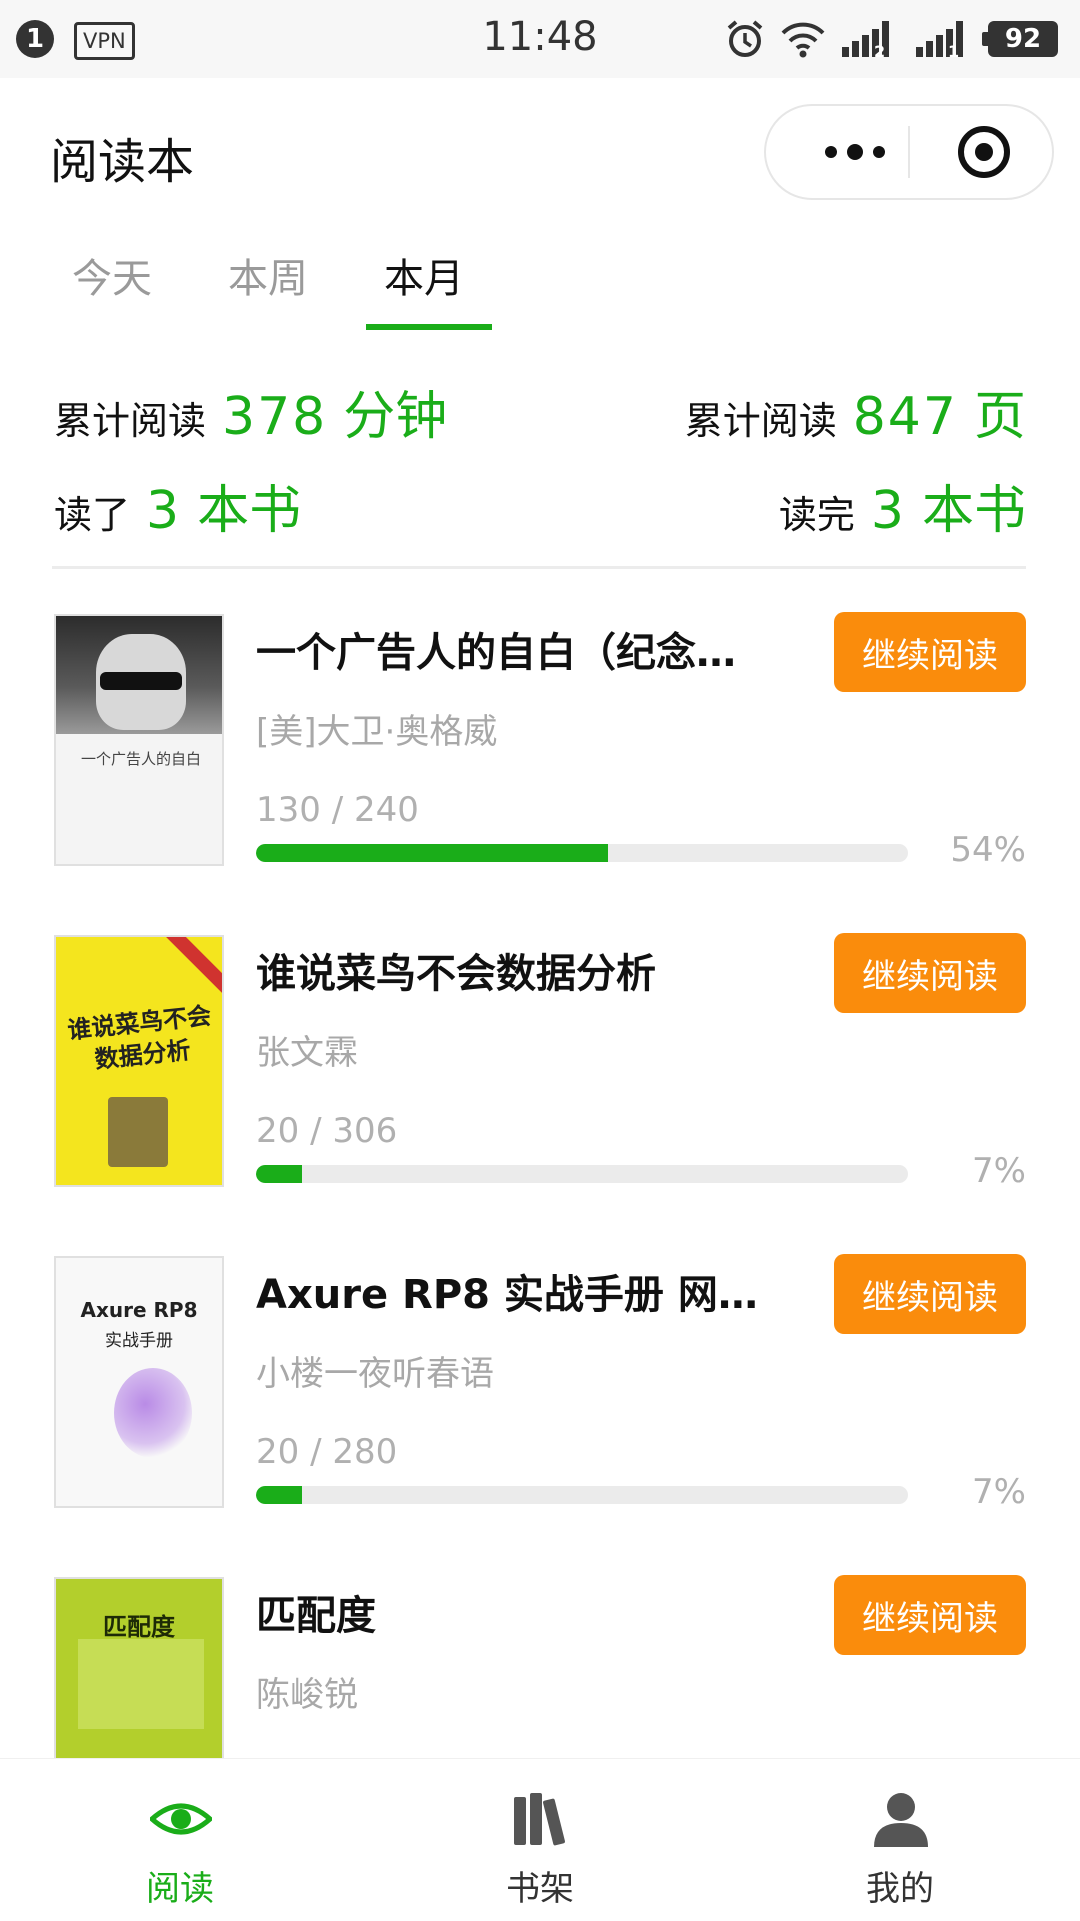  I want to click on stat-books-read-label: 读了, so click(92, 515).